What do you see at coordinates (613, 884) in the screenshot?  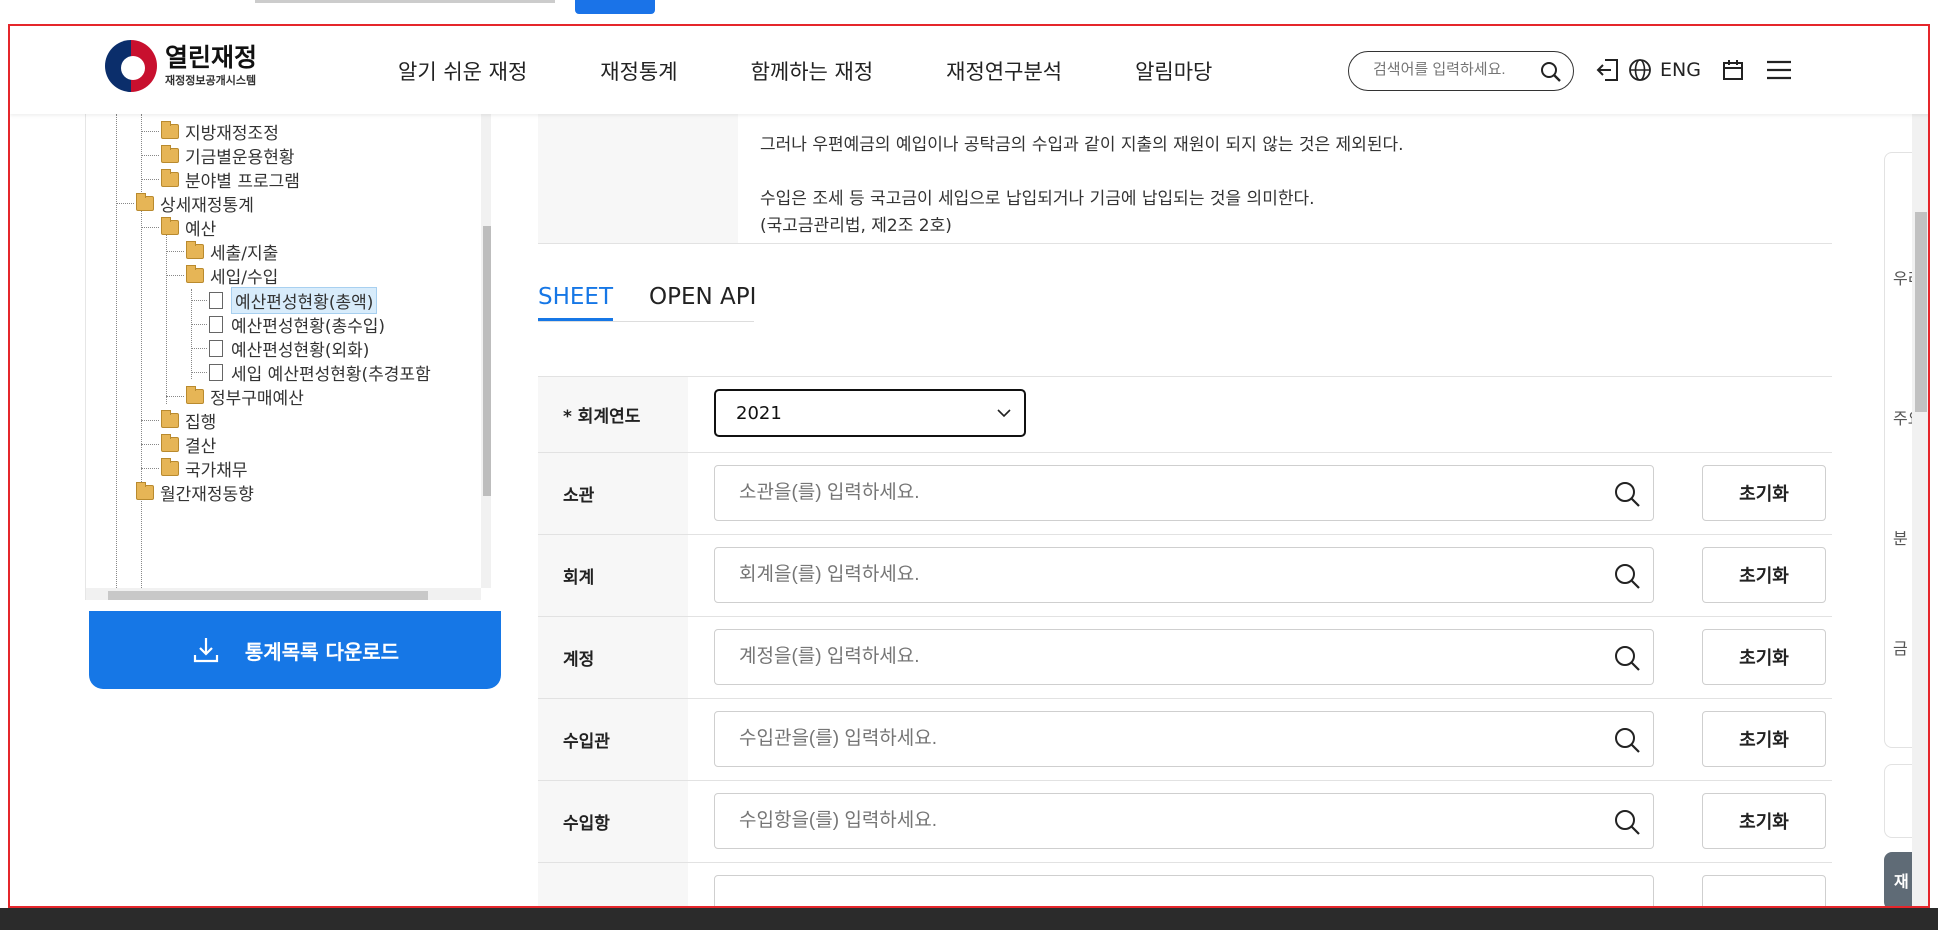 I see `field-label` at bounding box center [613, 884].